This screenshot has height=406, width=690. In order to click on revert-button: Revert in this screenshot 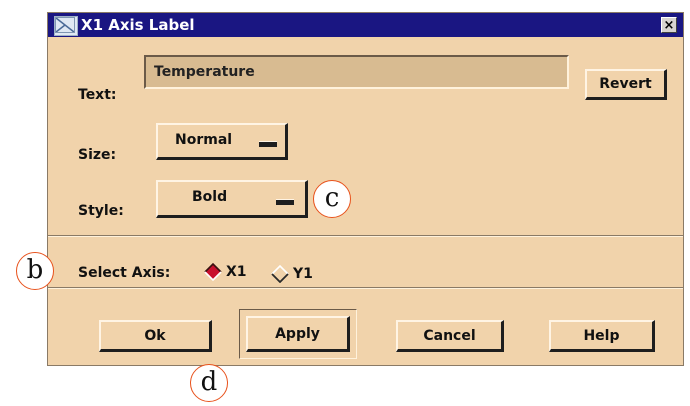, I will do `click(626, 84)`.